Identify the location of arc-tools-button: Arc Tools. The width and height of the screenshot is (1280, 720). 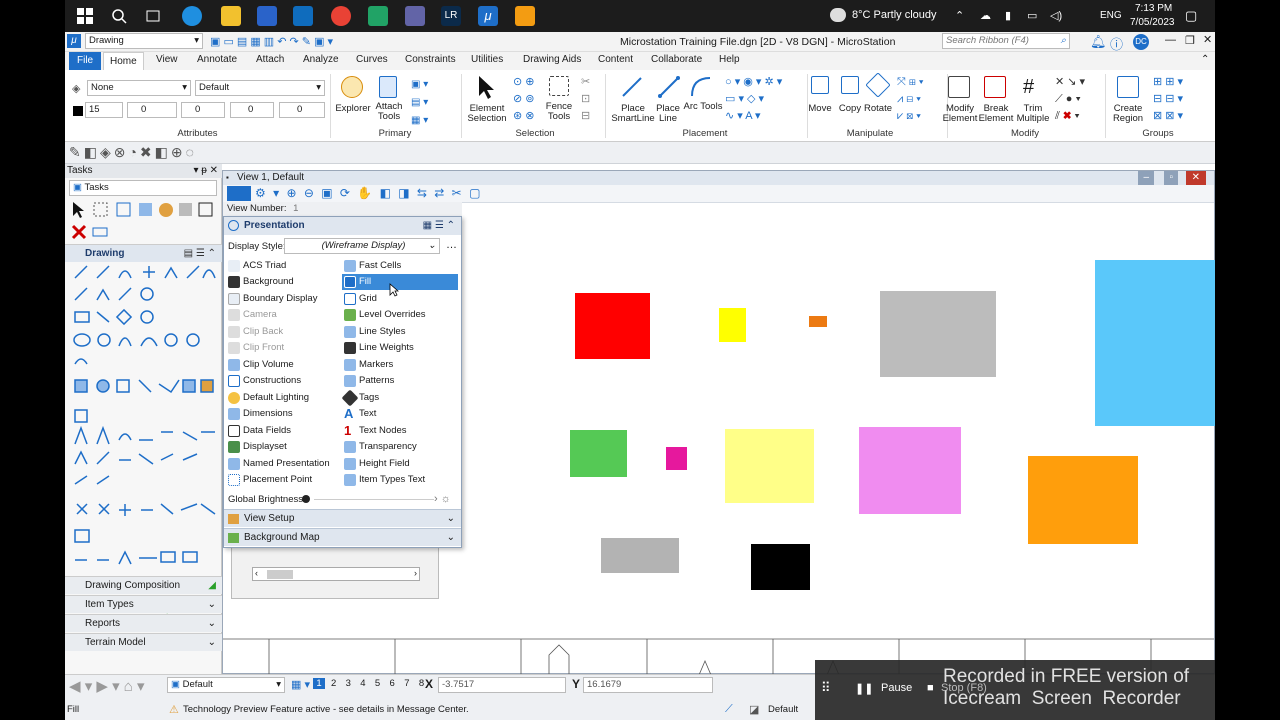
(703, 107).